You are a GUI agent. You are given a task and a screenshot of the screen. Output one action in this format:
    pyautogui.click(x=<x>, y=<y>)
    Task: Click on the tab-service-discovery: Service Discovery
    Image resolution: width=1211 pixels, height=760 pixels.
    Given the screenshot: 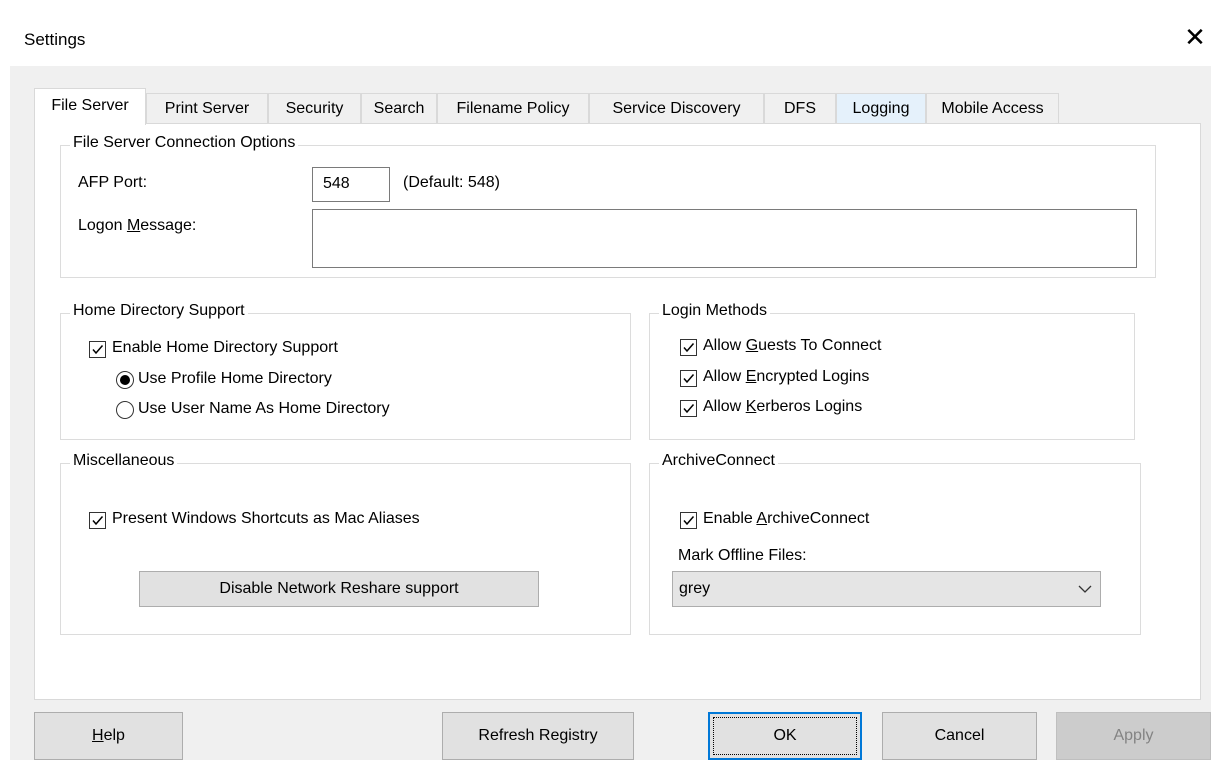 What is the action you would take?
    pyautogui.click(x=676, y=108)
    